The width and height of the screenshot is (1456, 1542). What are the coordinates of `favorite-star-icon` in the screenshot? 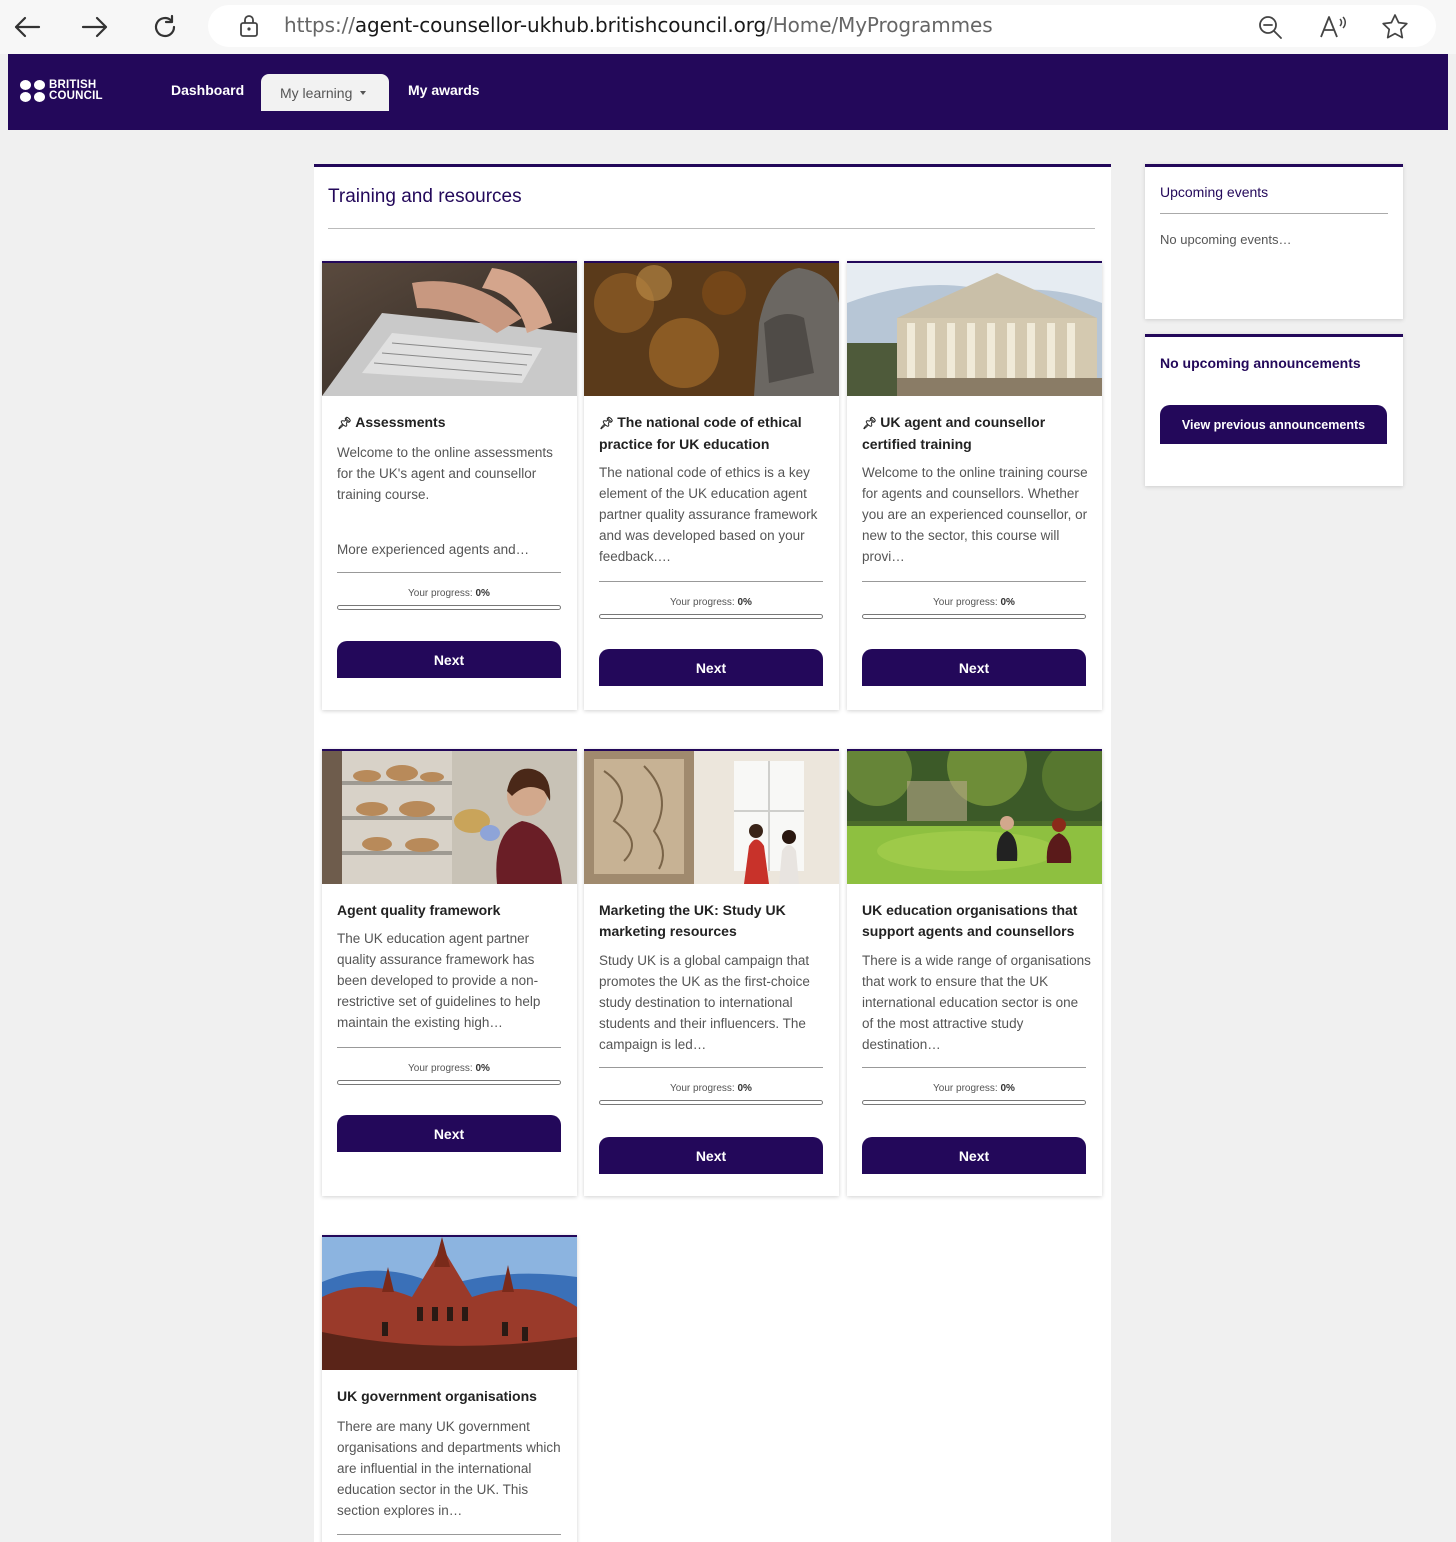 It's located at (1395, 27).